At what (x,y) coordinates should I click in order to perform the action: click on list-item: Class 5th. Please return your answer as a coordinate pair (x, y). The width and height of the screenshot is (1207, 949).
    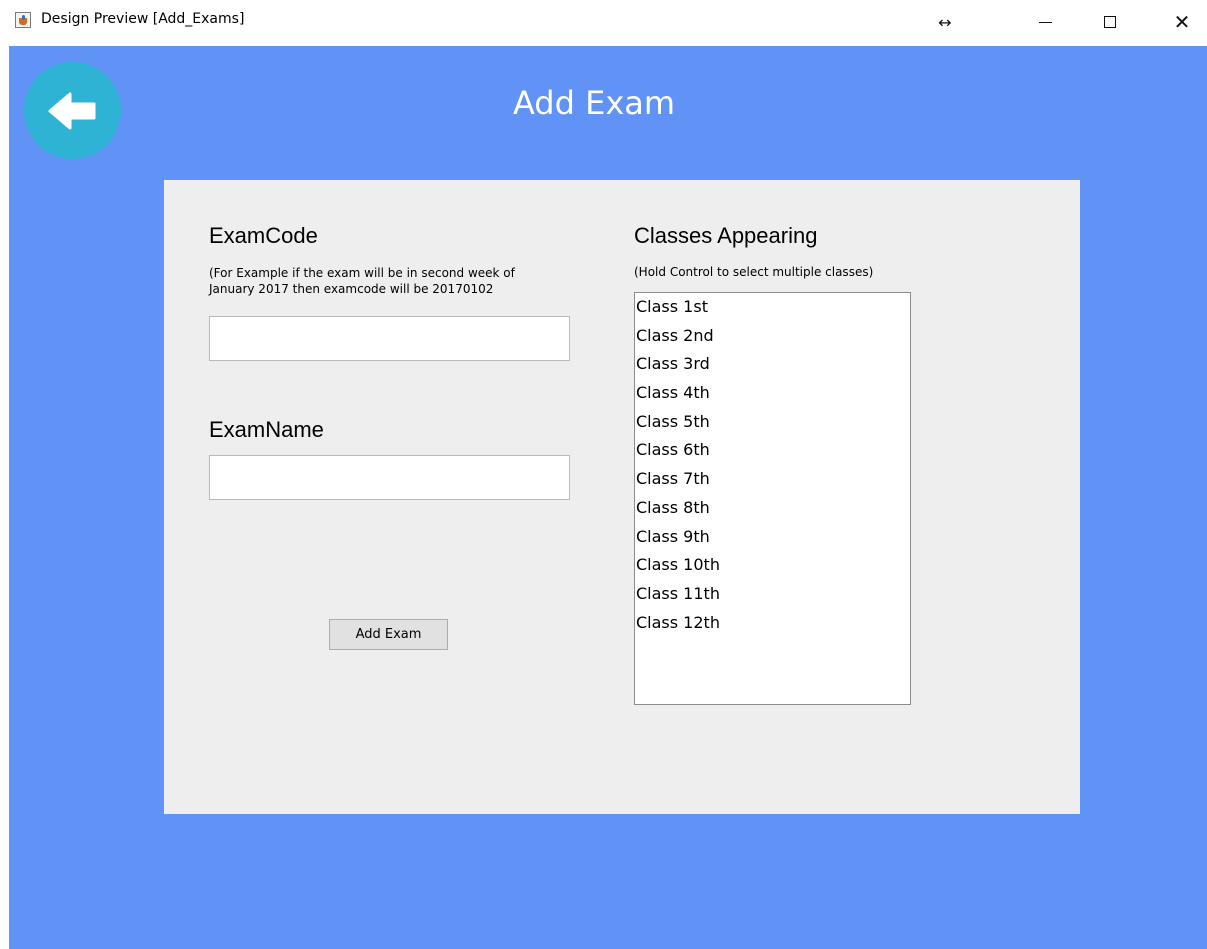
    Looking at the image, I should click on (772, 422).